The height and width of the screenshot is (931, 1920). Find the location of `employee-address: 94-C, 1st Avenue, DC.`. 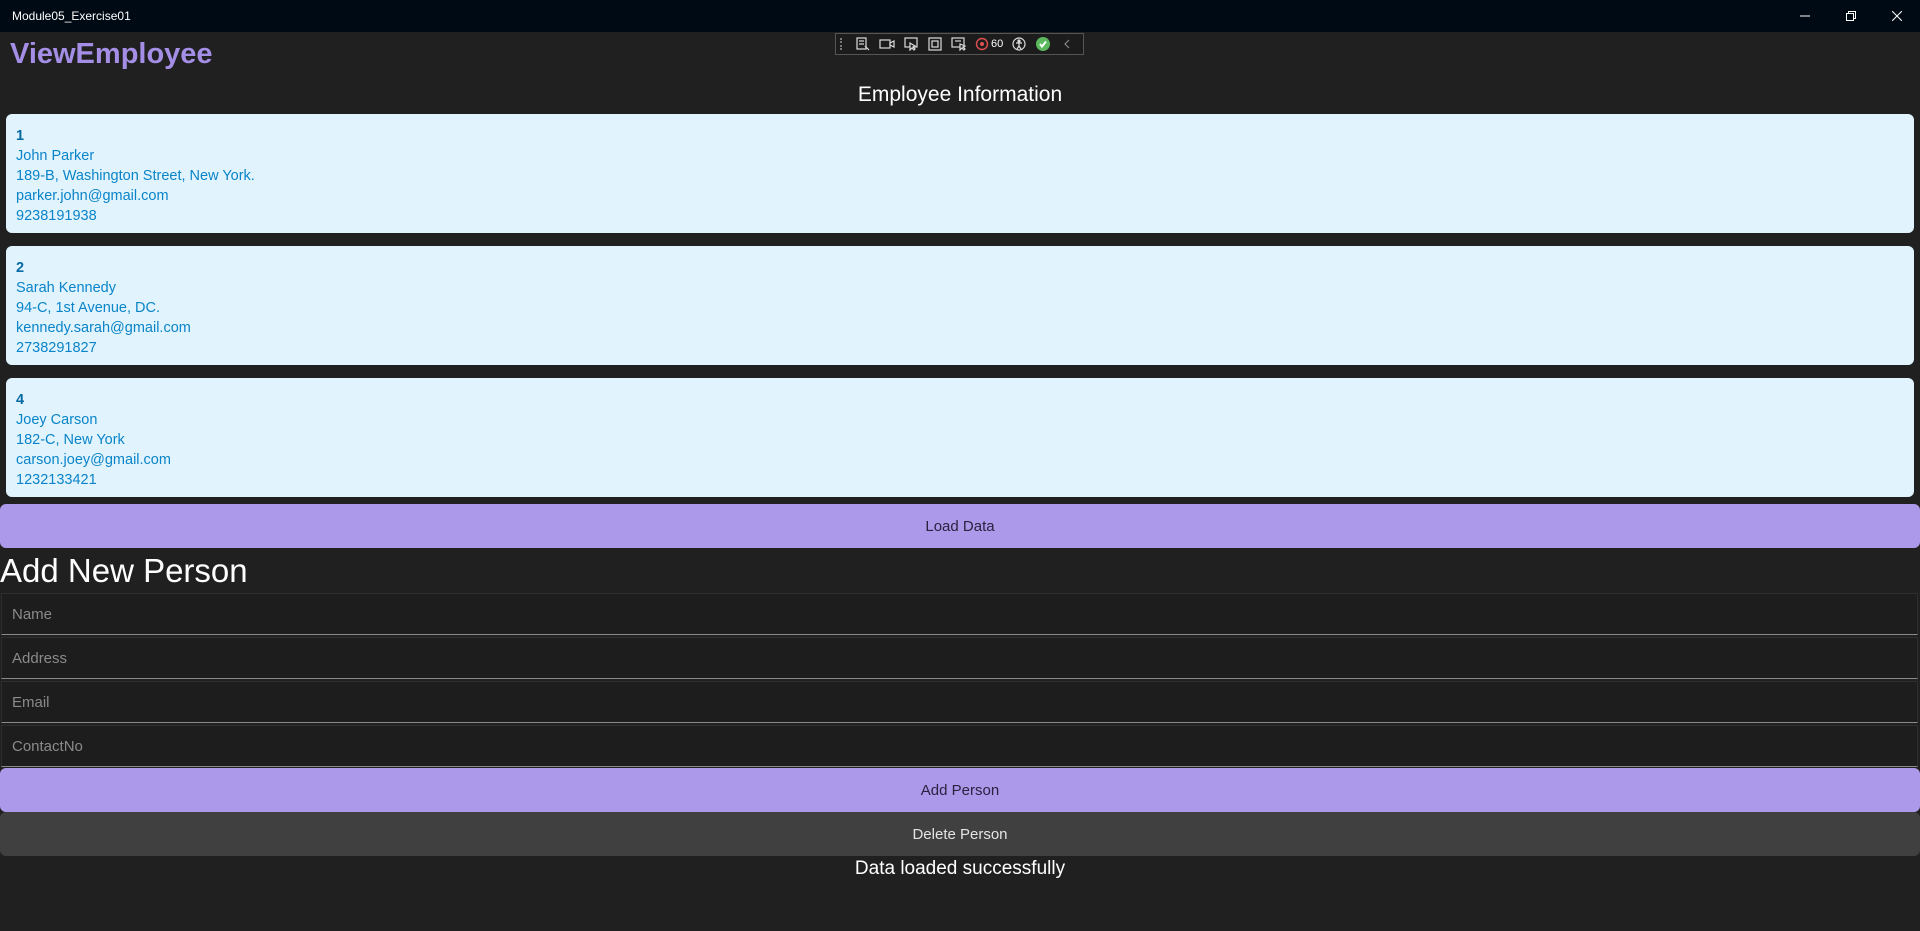

employee-address: 94-C, 1st Avenue, DC. is located at coordinates (88, 308).